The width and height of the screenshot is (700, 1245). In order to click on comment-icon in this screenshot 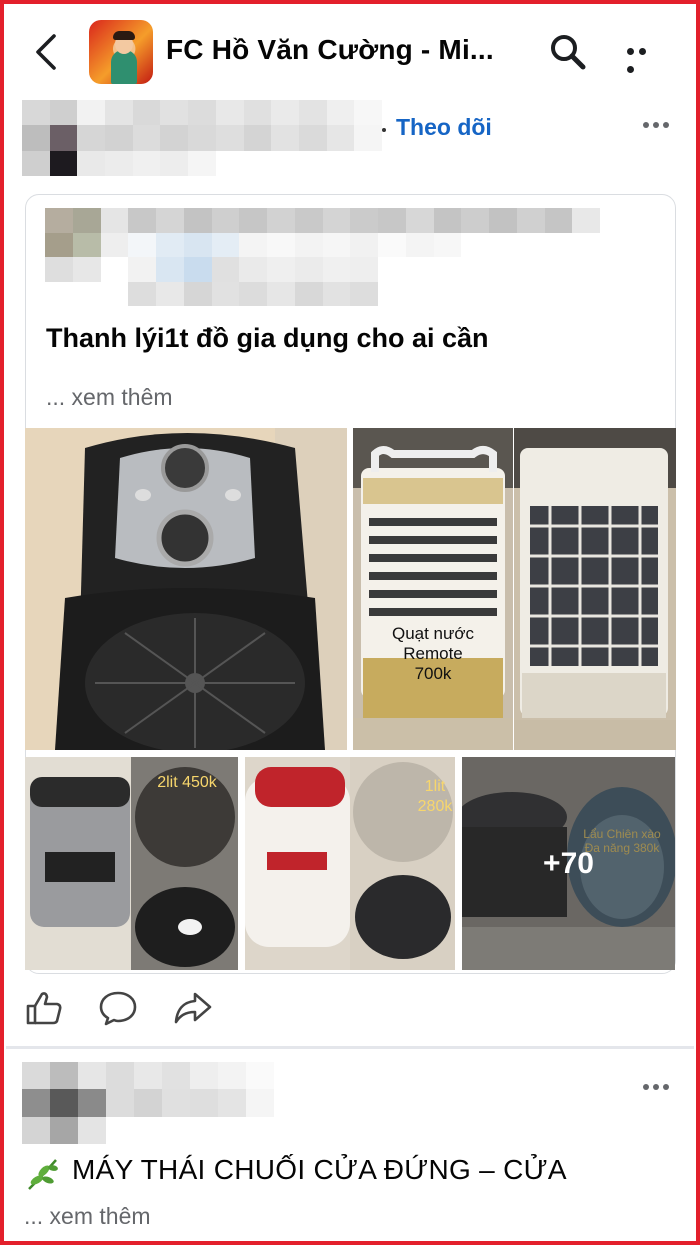, I will do `click(118, 1008)`.